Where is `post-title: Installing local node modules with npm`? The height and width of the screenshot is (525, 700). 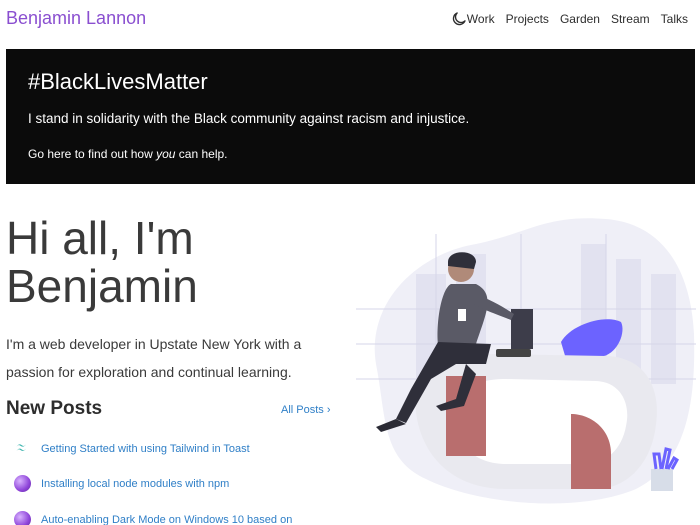
post-title: Installing local node modules with npm is located at coordinates (135, 483).